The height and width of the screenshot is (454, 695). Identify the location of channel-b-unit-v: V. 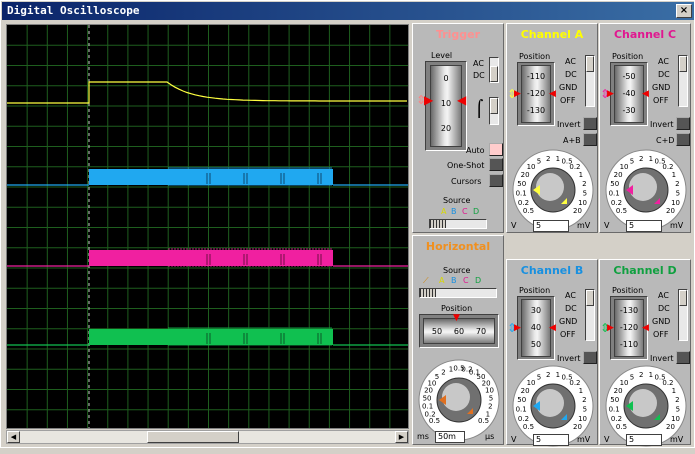
(514, 439).